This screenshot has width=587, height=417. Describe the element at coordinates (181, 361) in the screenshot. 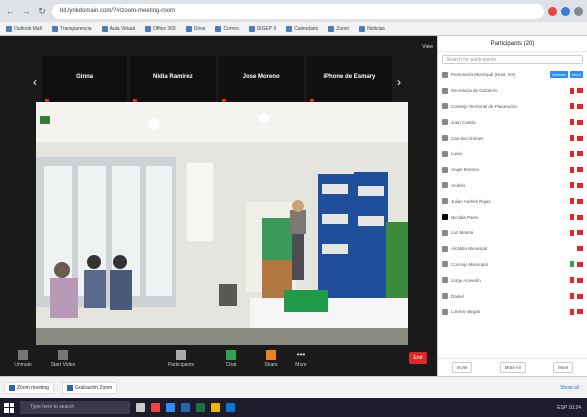

I see `participants-button: Participants` at that location.